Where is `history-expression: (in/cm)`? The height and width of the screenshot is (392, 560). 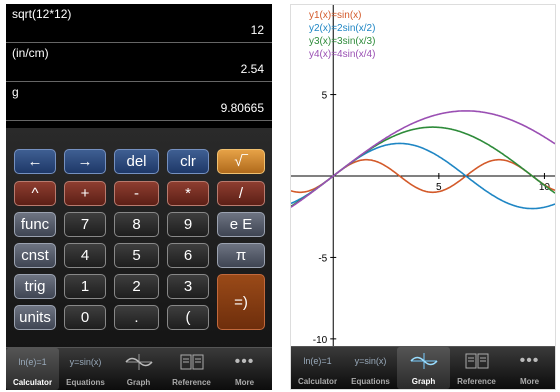 history-expression: (in/cm) is located at coordinates (30, 53).